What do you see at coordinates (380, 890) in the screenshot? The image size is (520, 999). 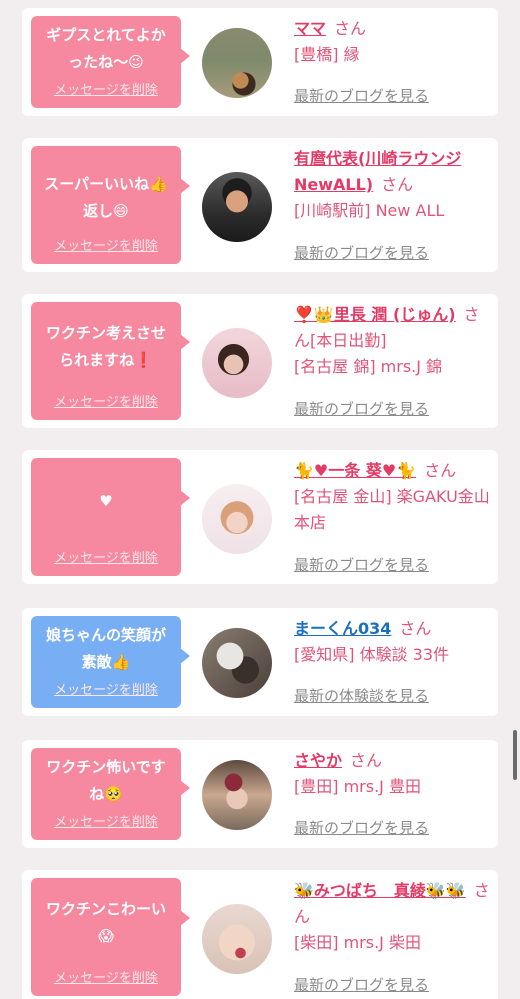 I see `user-name-link: 🐝みつばち 真綾🐝🐝` at bounding box center [380, 890].